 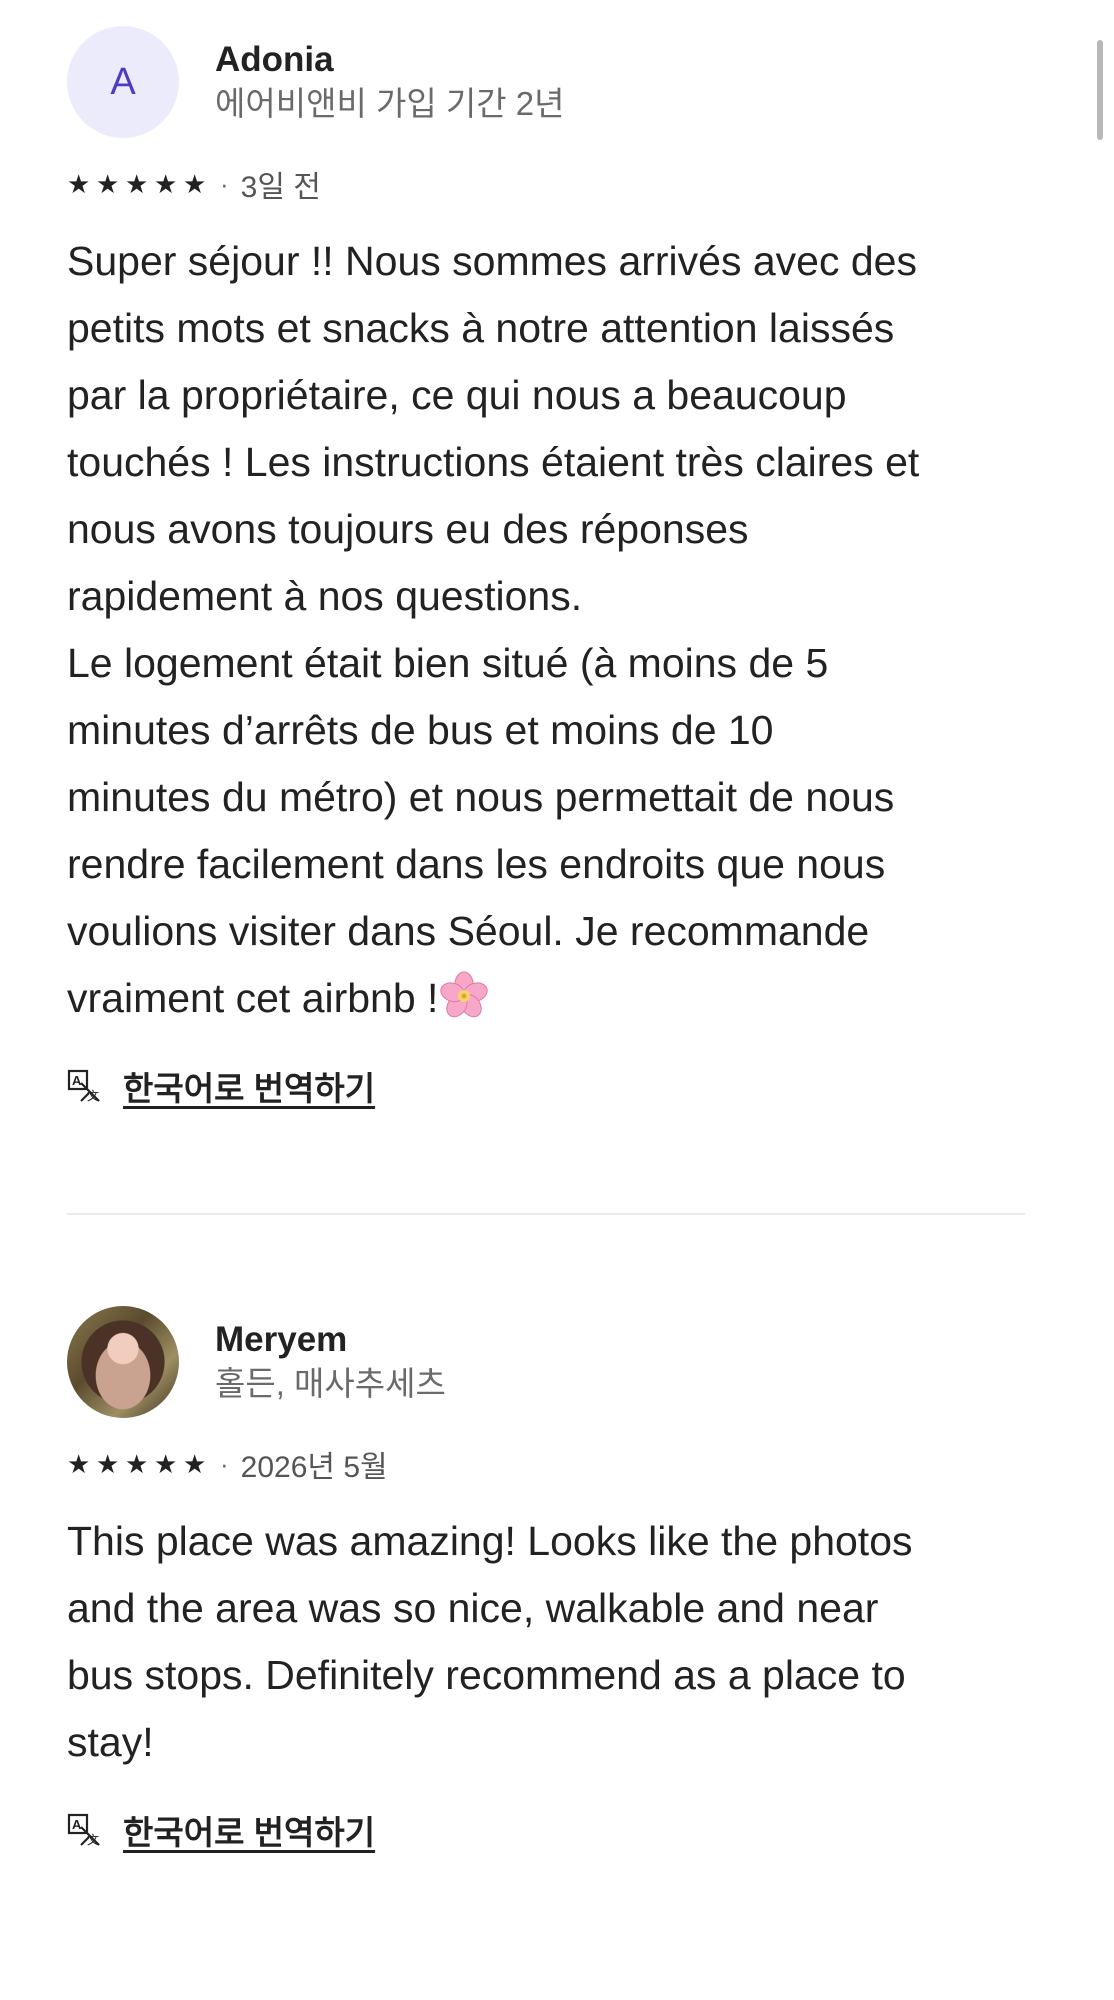 What do you see at coordinates (546, 1214) in the screenshot?
I see `review-divider` at bounding box center [546, 1214].